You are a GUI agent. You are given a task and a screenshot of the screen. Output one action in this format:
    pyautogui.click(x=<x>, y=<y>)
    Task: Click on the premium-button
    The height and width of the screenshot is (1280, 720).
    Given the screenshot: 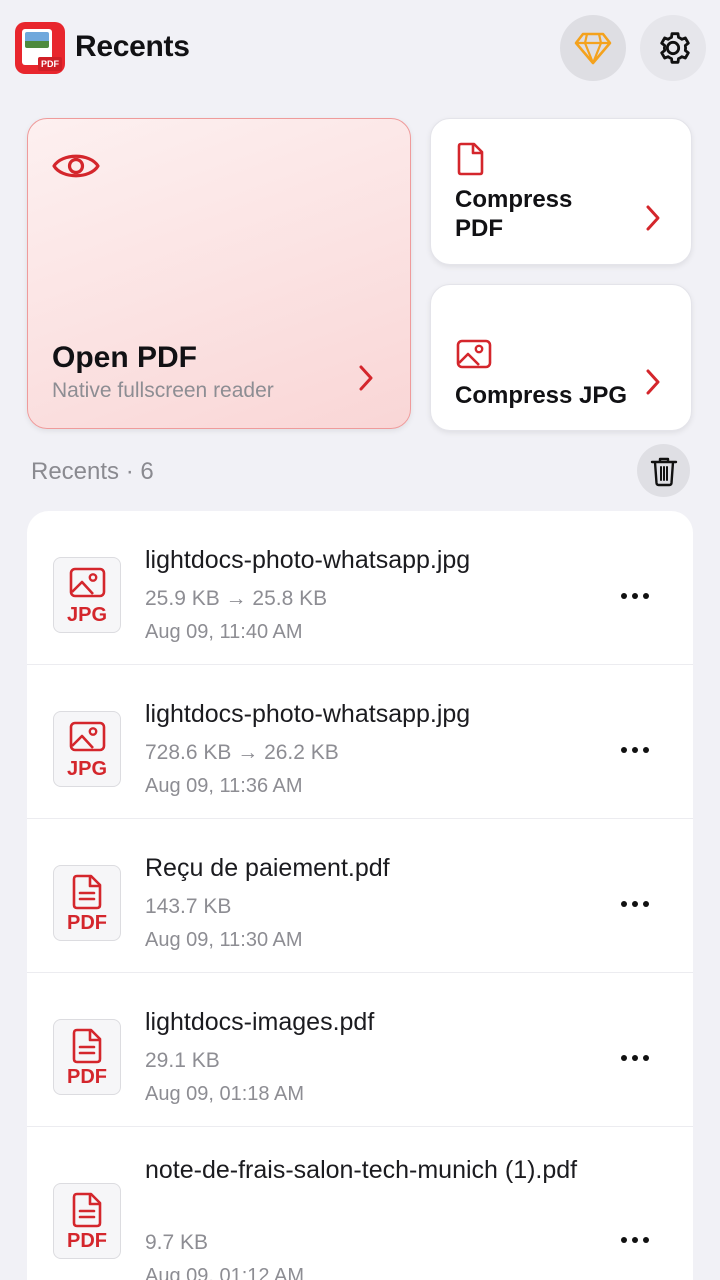 What is the action you would take?
    pyautogui.click(x=593, y=48)
    